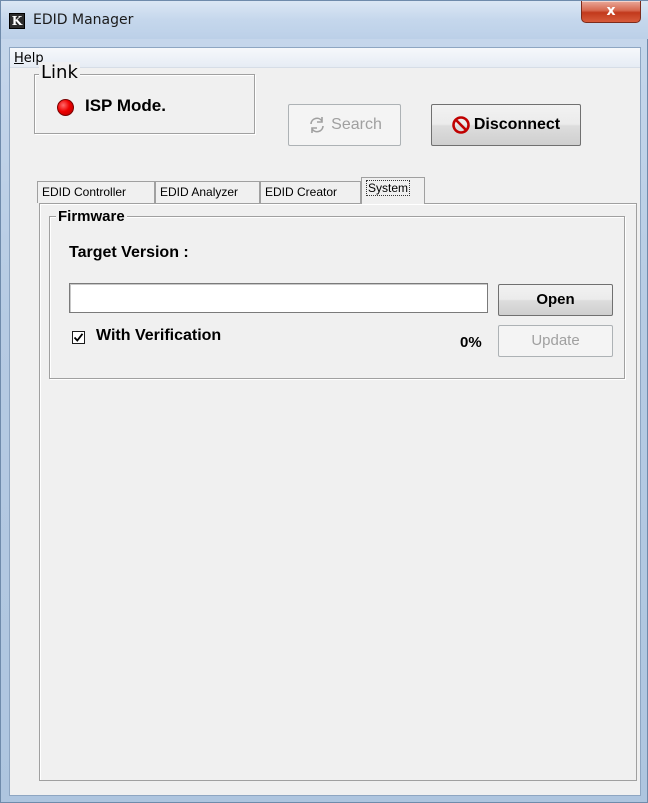 This screenshot has width=648, height=803. Describe the element at coordinates (19, 58) in the screenshot. I see `menu-help-mnemonic: H` at that location.